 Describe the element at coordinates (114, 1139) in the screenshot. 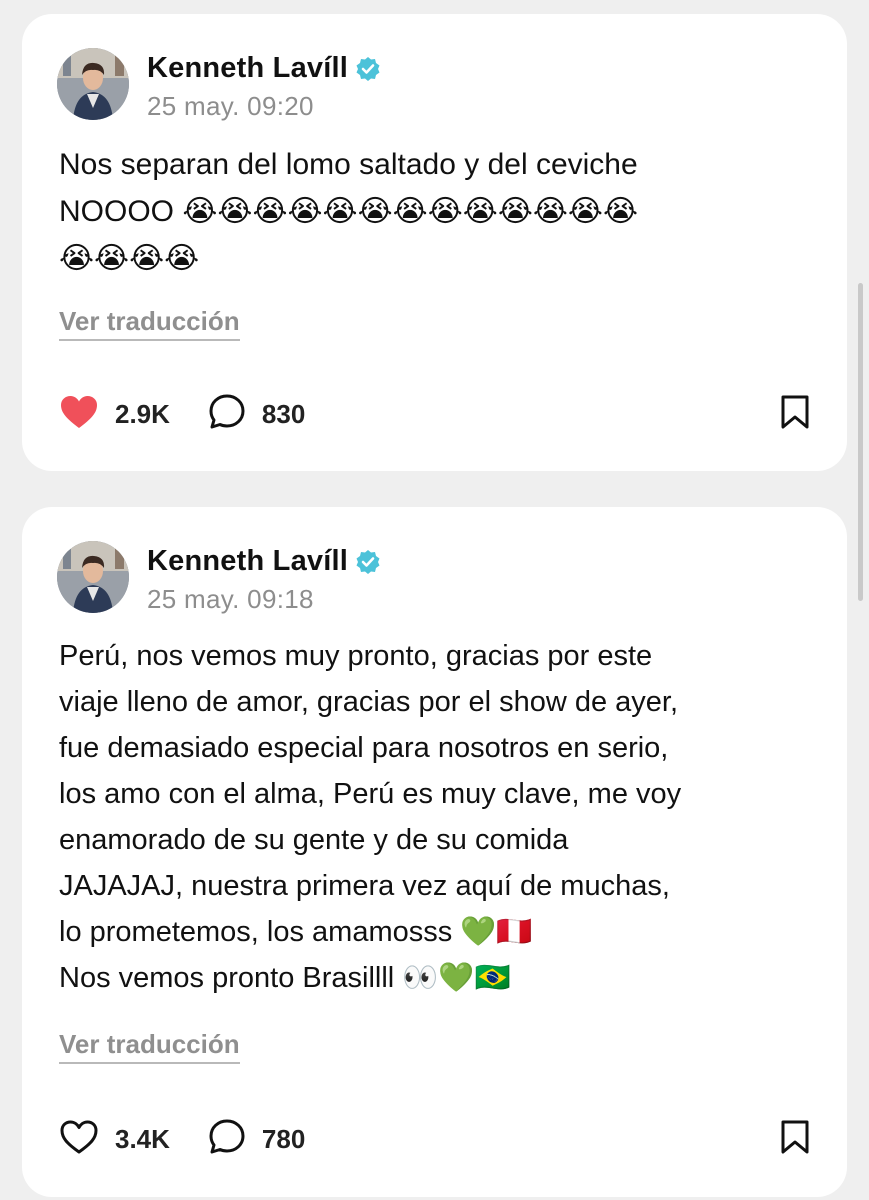

I see `like-button: 3.4K` at that location.